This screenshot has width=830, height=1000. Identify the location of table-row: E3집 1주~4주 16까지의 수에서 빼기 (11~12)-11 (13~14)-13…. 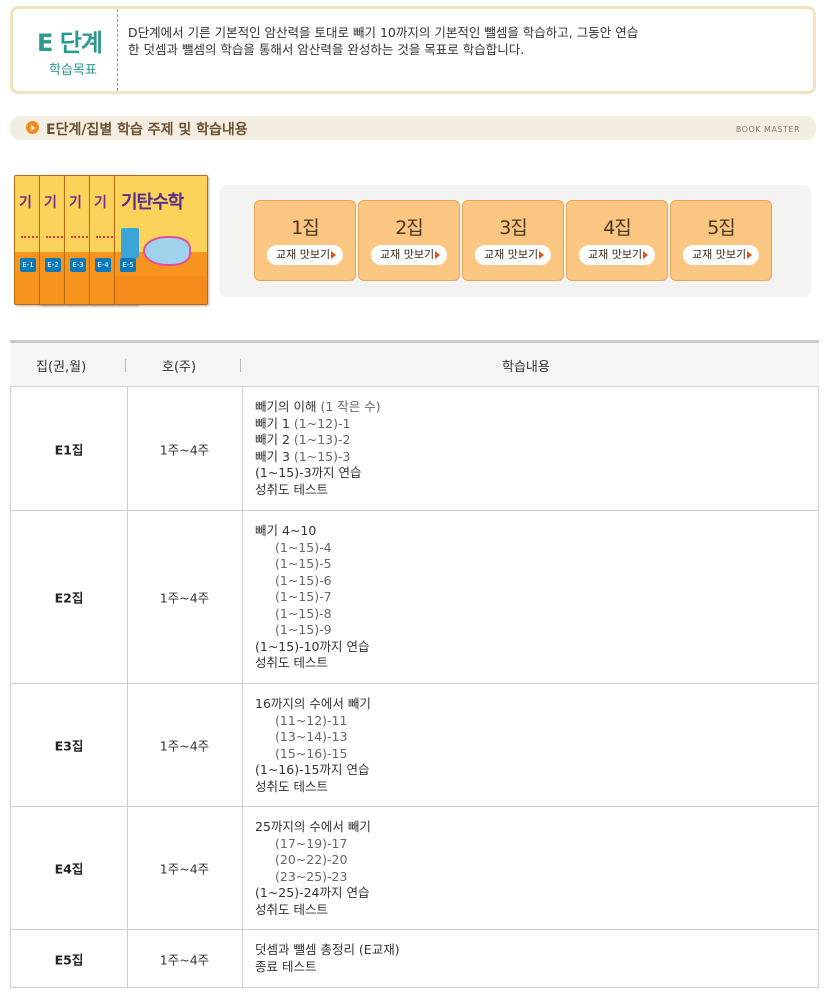
(414, 745).